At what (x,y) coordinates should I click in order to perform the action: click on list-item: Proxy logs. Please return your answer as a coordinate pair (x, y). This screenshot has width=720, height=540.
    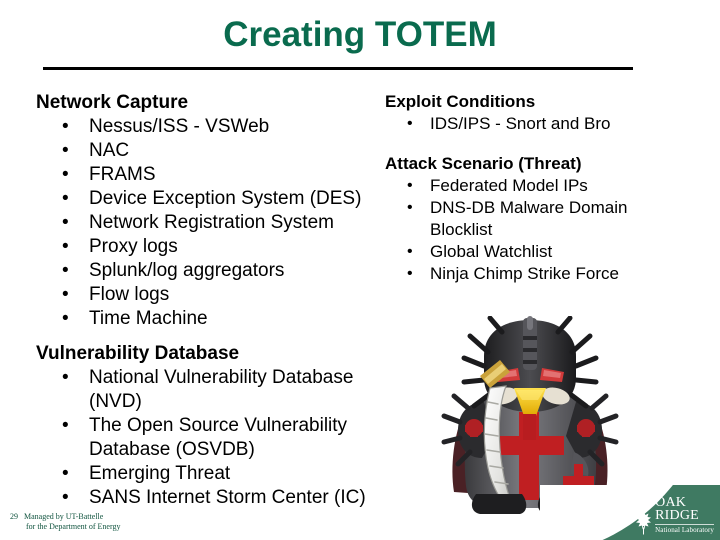
    Looking at the image, I should click on (211, 247).